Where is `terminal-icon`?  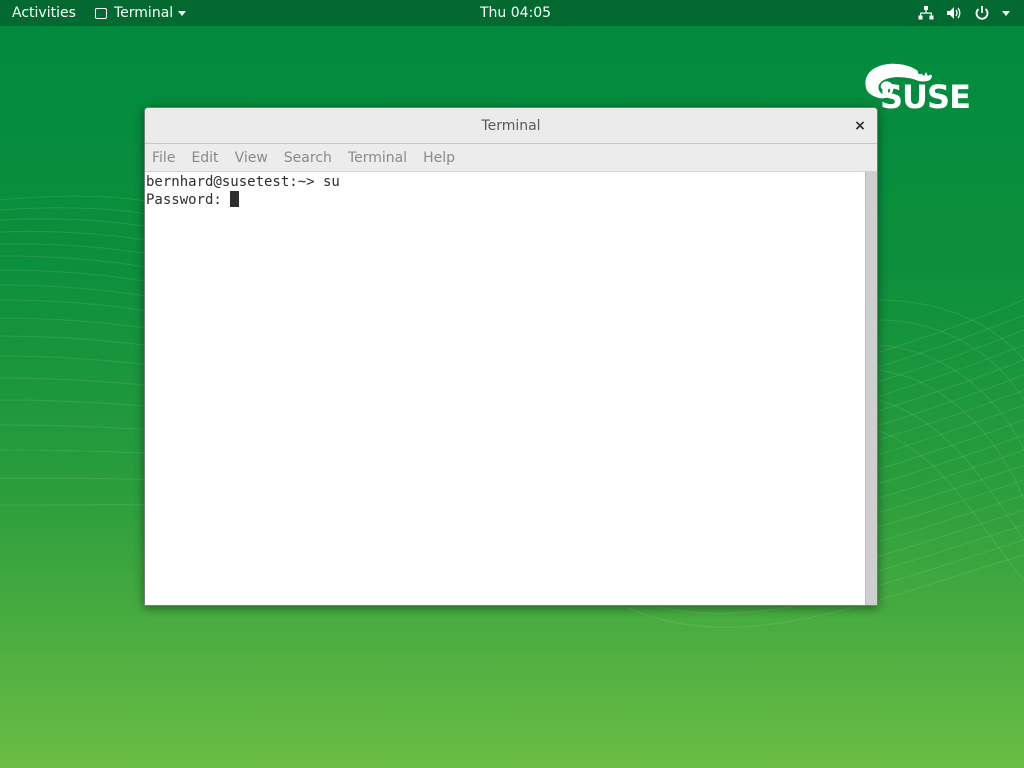
terminal-icon is located at coordinates (101, 13).